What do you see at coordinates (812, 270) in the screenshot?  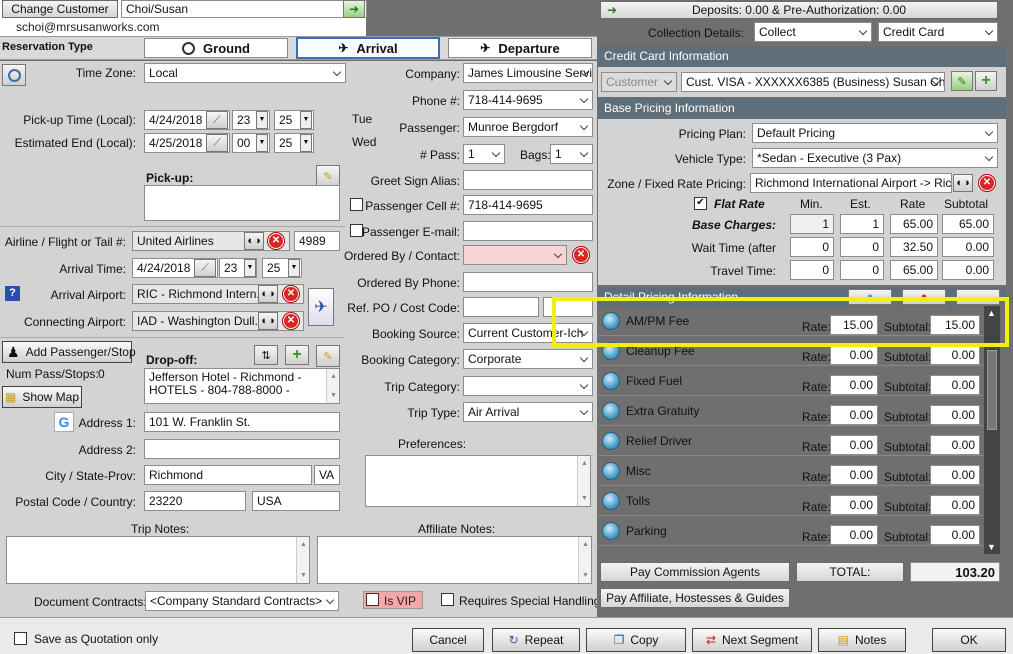 I see `travel-min-field: 0` at bounding box center [812, 270].